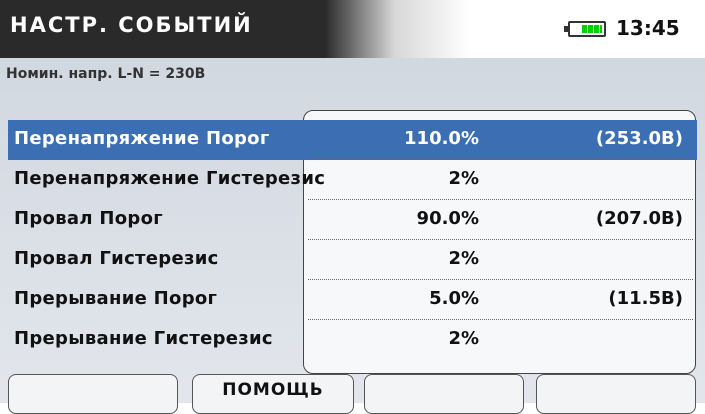 The height and width of the screenshot is (414, 705). What do you see at coordinates (454, 298) in the screenshot?
I see `row-value: 5.0%` at bounding box center [454, 298].